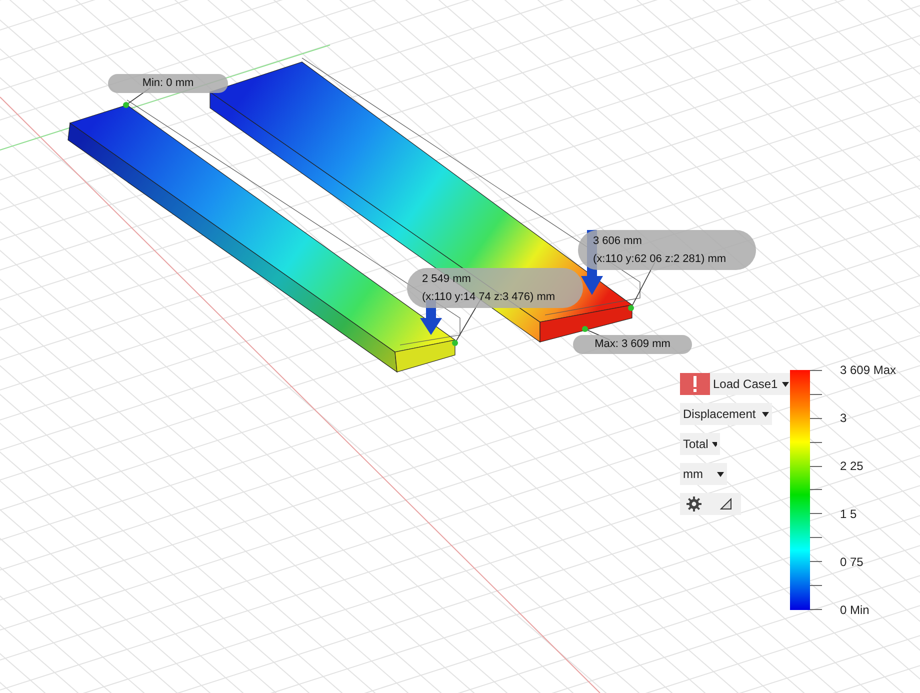 Image resolution: width=920 pixels, height=693 pixels. What do you see at coordinates (700, 444) in the screenshot?
I see `dropdown: Total` at bounding box center [700, 444].